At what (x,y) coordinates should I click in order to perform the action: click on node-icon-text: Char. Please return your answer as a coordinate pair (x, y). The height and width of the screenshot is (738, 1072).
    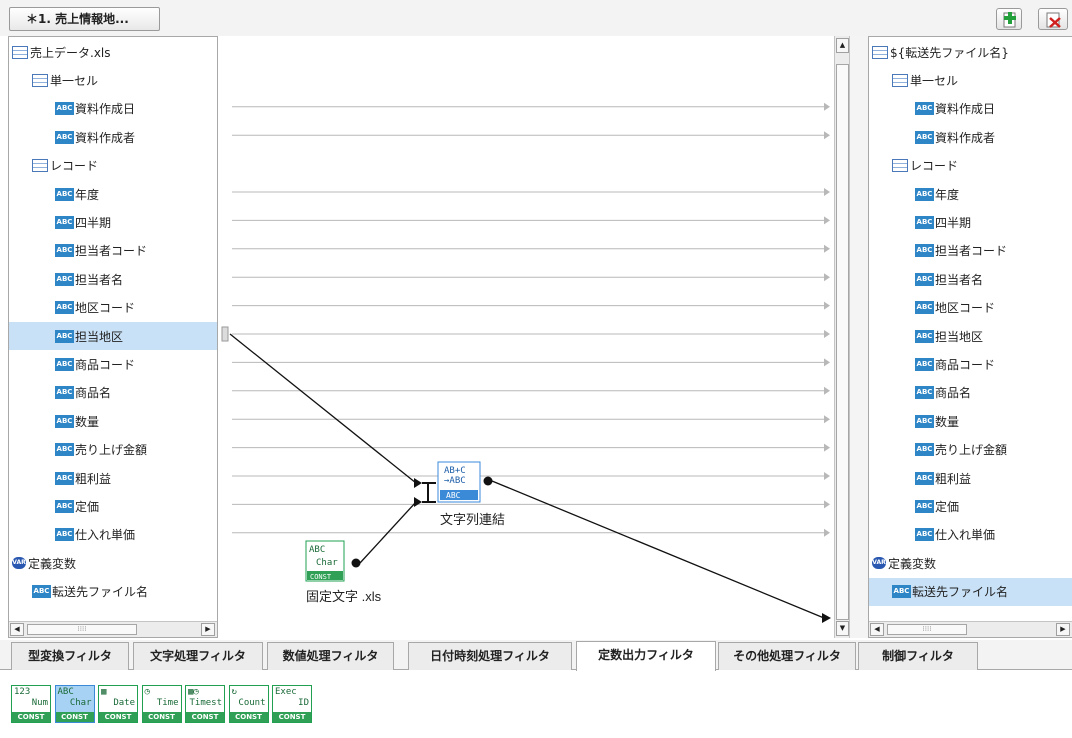
    Looking at the image, I should click on (327, 563).